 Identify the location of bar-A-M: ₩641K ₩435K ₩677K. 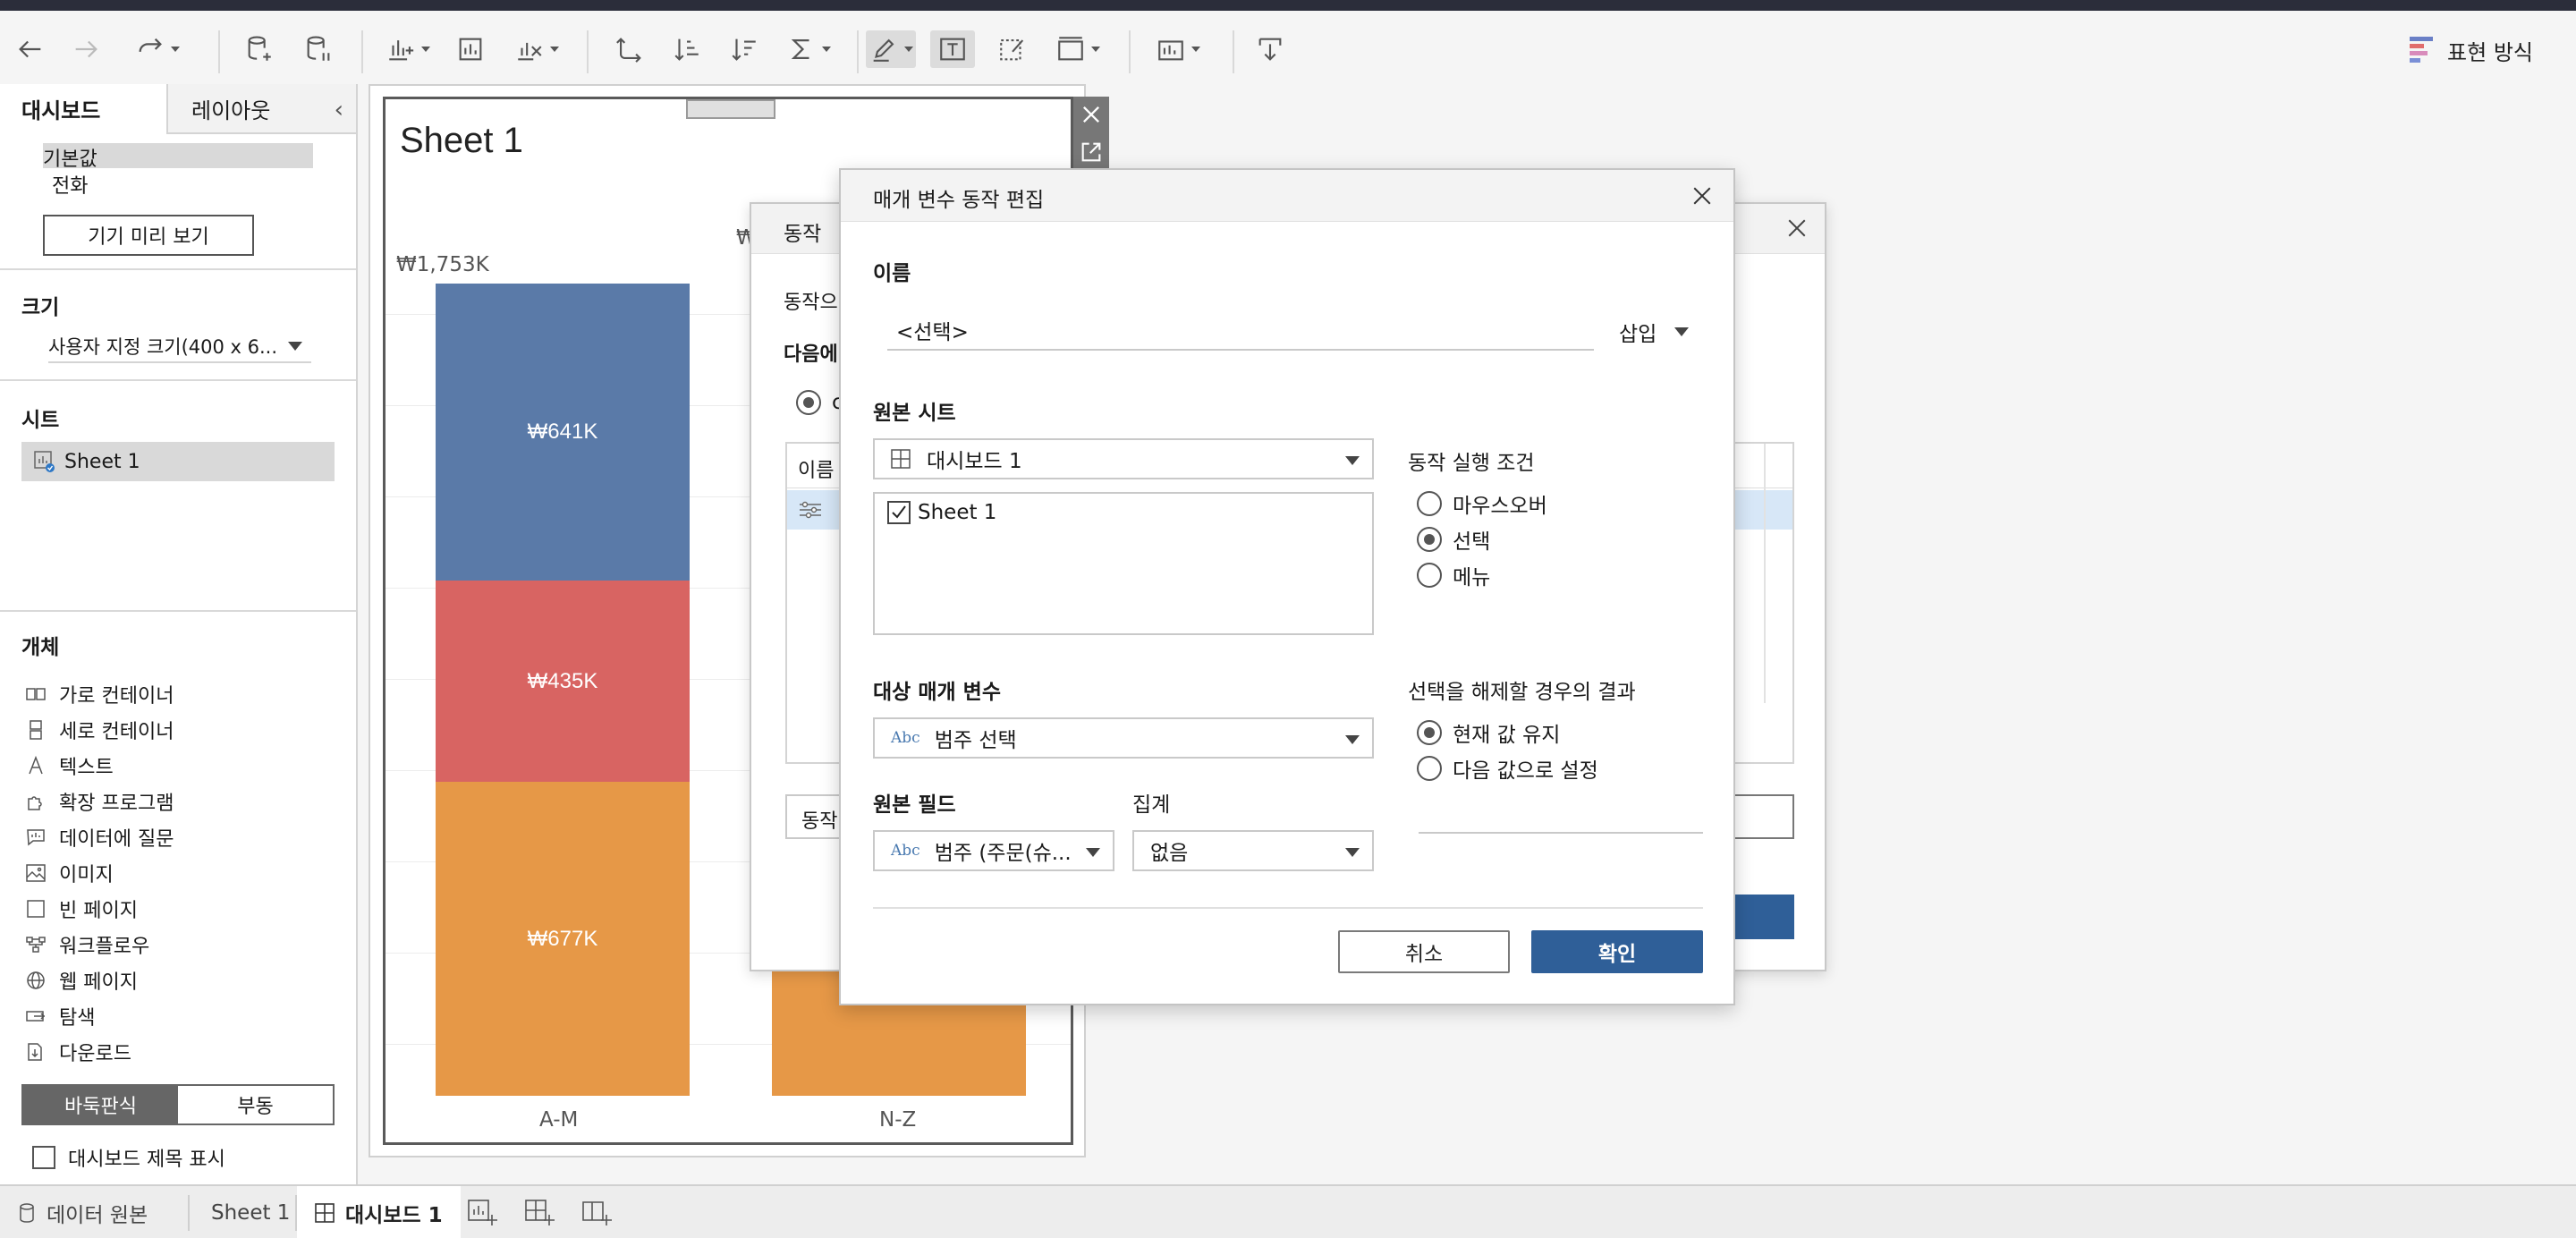
(563, 690).